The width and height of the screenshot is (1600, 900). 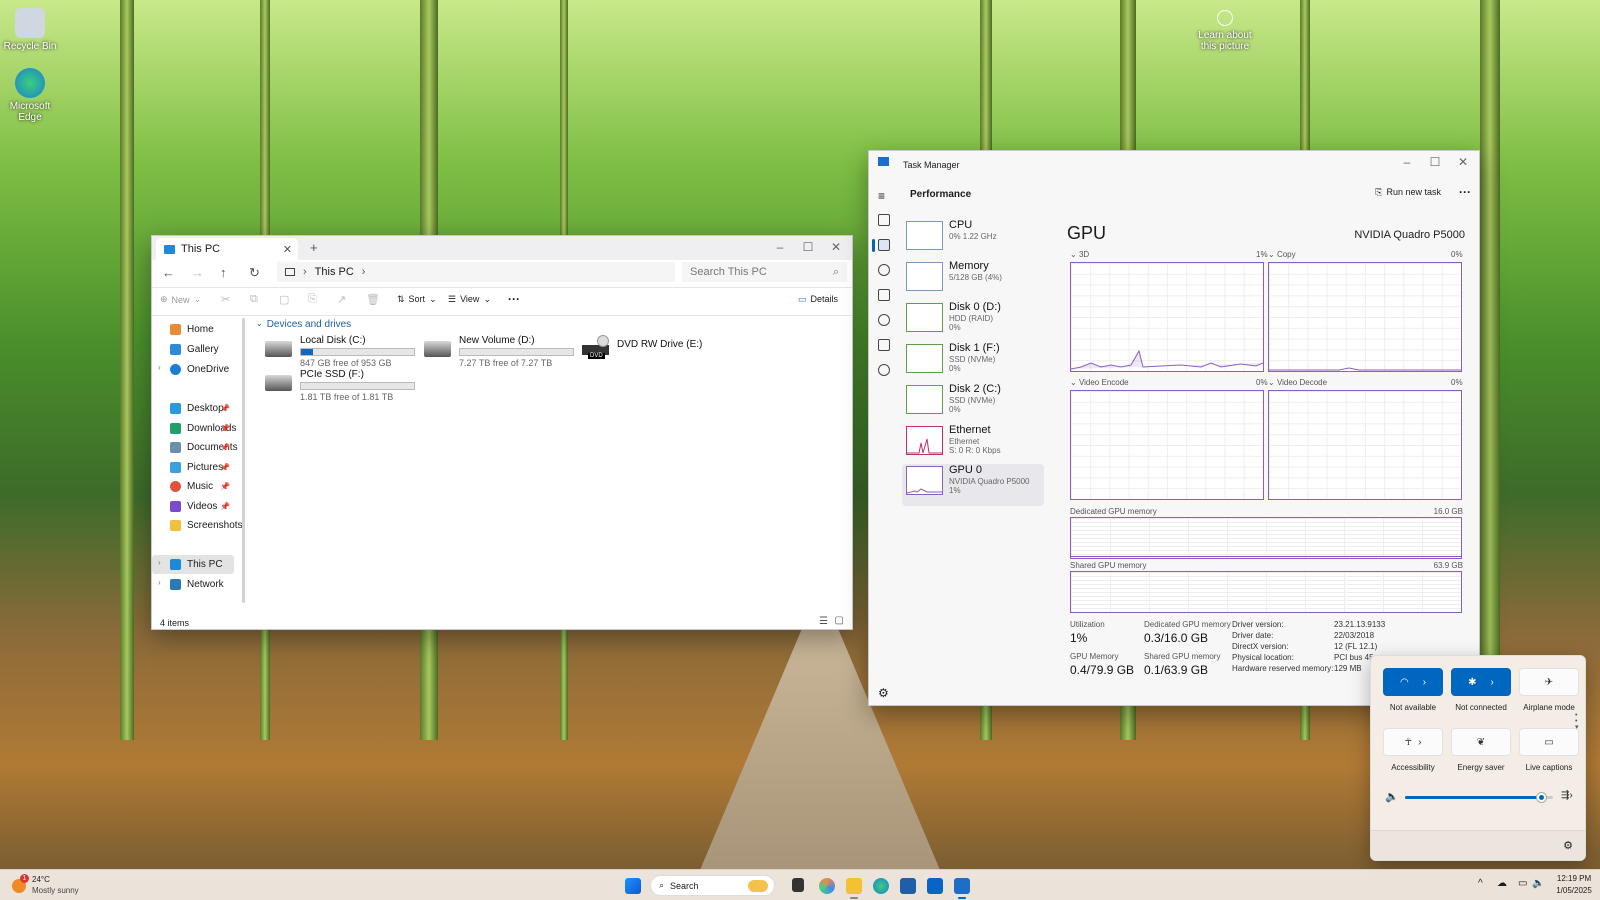 What do you see at coordinates (1465, 192) in the screenshot?
I see `more-options-button: ···` at bounding box center [1465, 192].